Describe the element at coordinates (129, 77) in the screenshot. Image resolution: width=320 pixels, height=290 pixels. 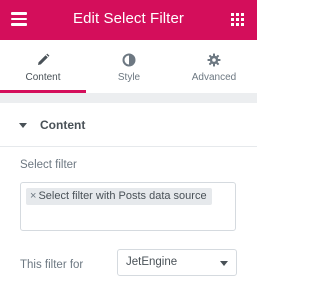
I see `tab-style-label: Style` at that location.